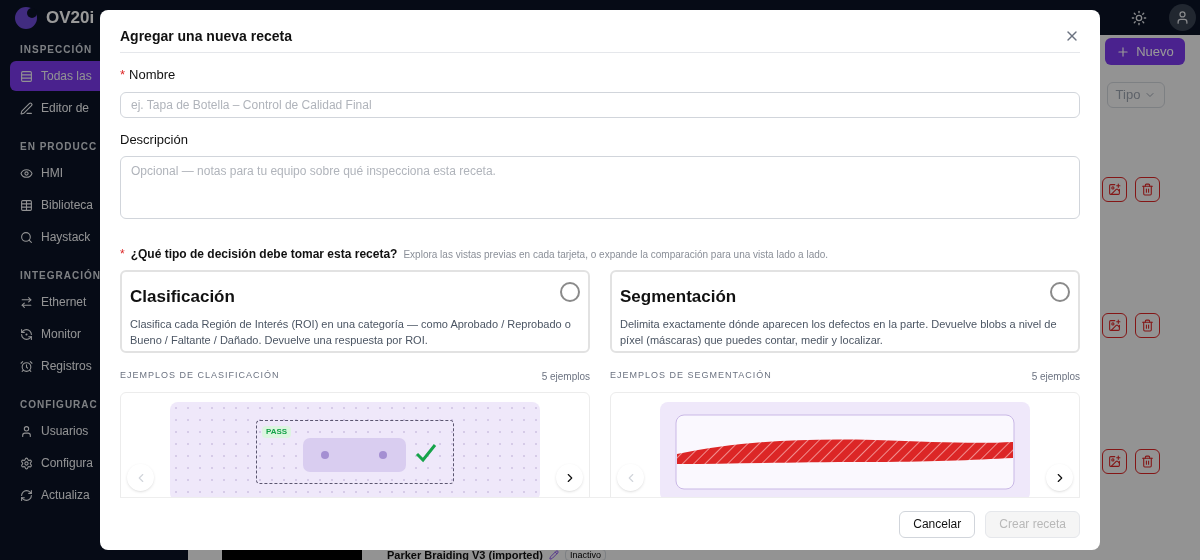  Describe the element at coordinates (26, 205) in the screenshot. I see `grid-icon` at that location.